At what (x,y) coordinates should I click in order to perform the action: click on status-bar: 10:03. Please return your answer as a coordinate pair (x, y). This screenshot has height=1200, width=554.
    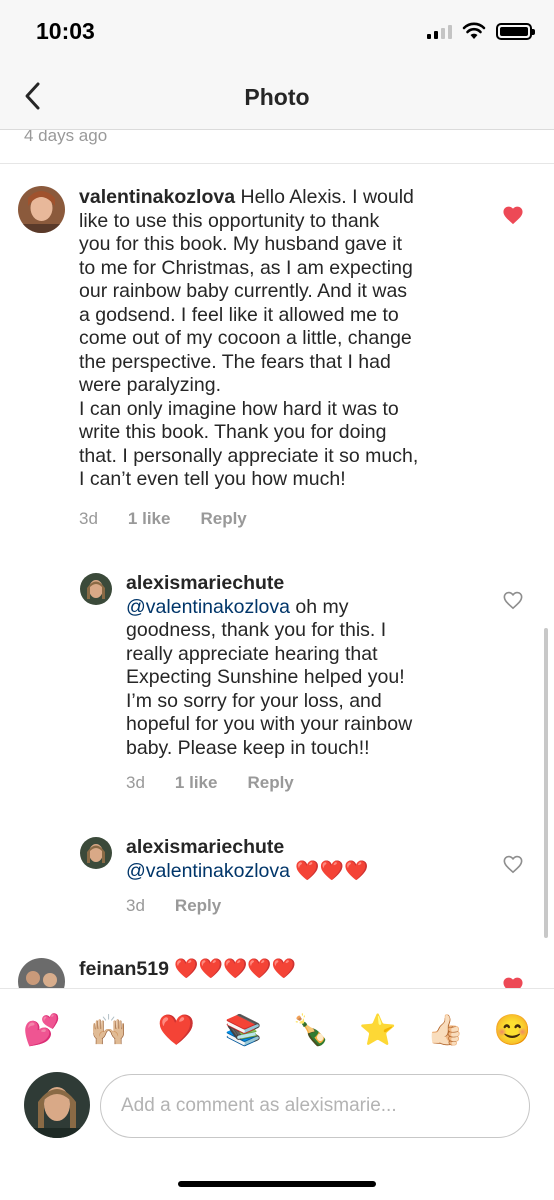
    Looking at the image, I should click on (277, 32).